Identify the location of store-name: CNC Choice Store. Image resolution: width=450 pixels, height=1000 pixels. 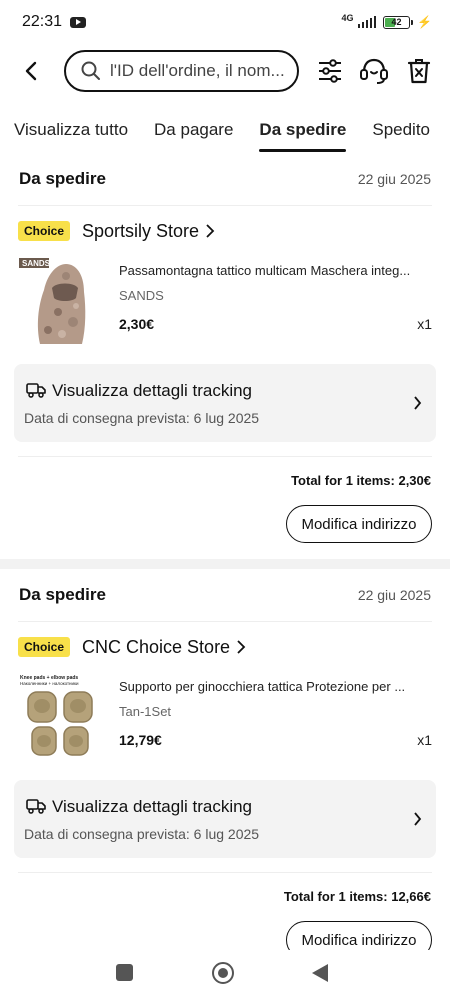
(156, 646).